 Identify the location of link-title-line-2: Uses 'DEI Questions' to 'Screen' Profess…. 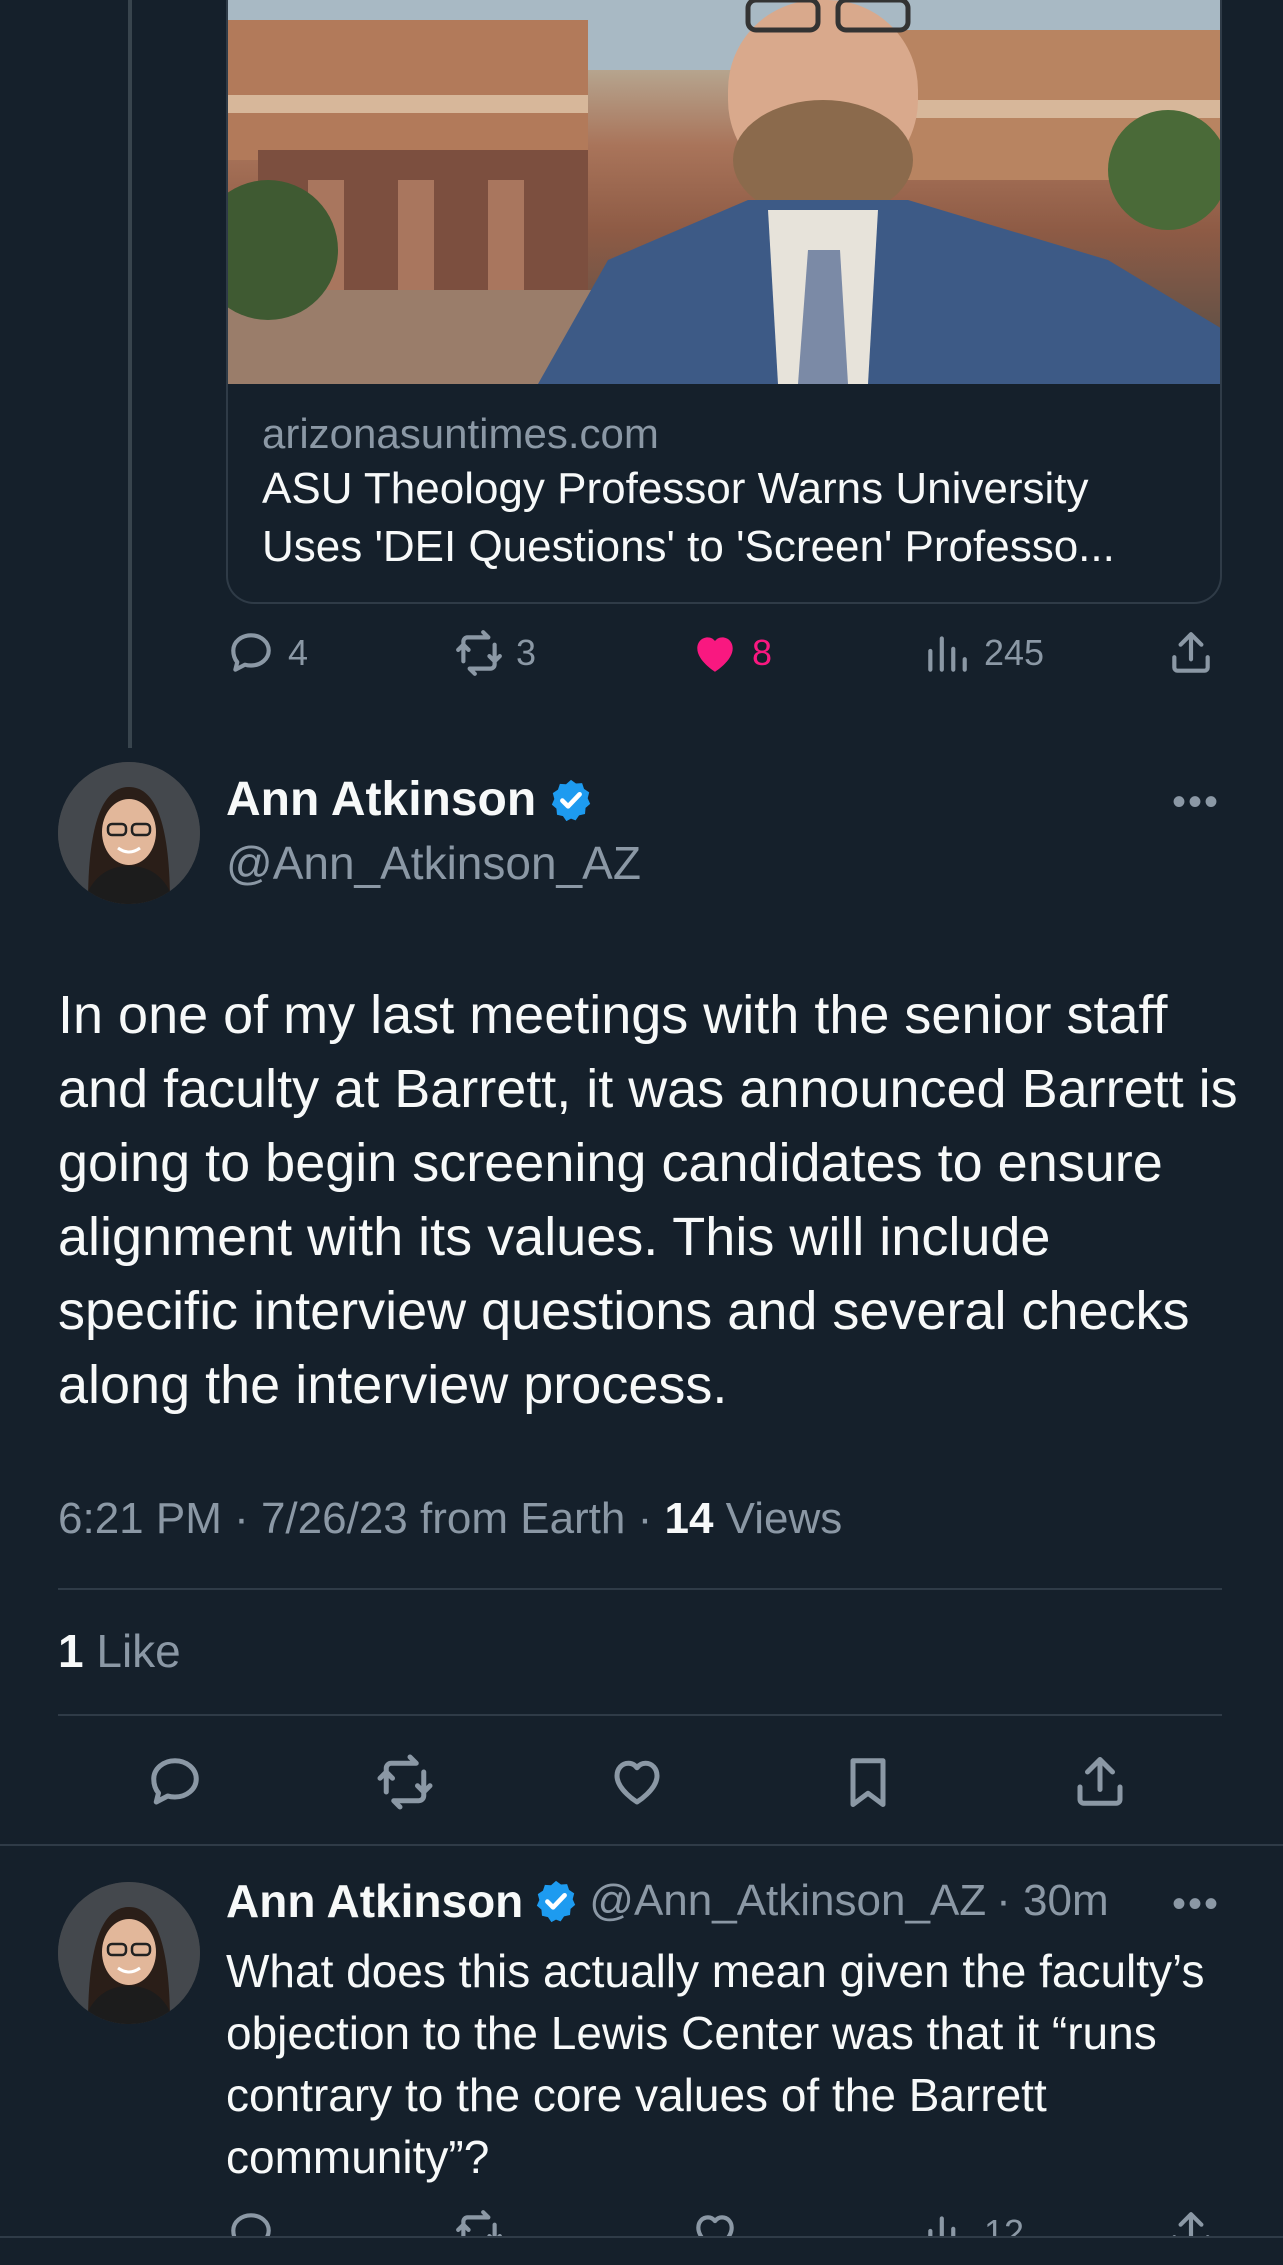
(688, 546).